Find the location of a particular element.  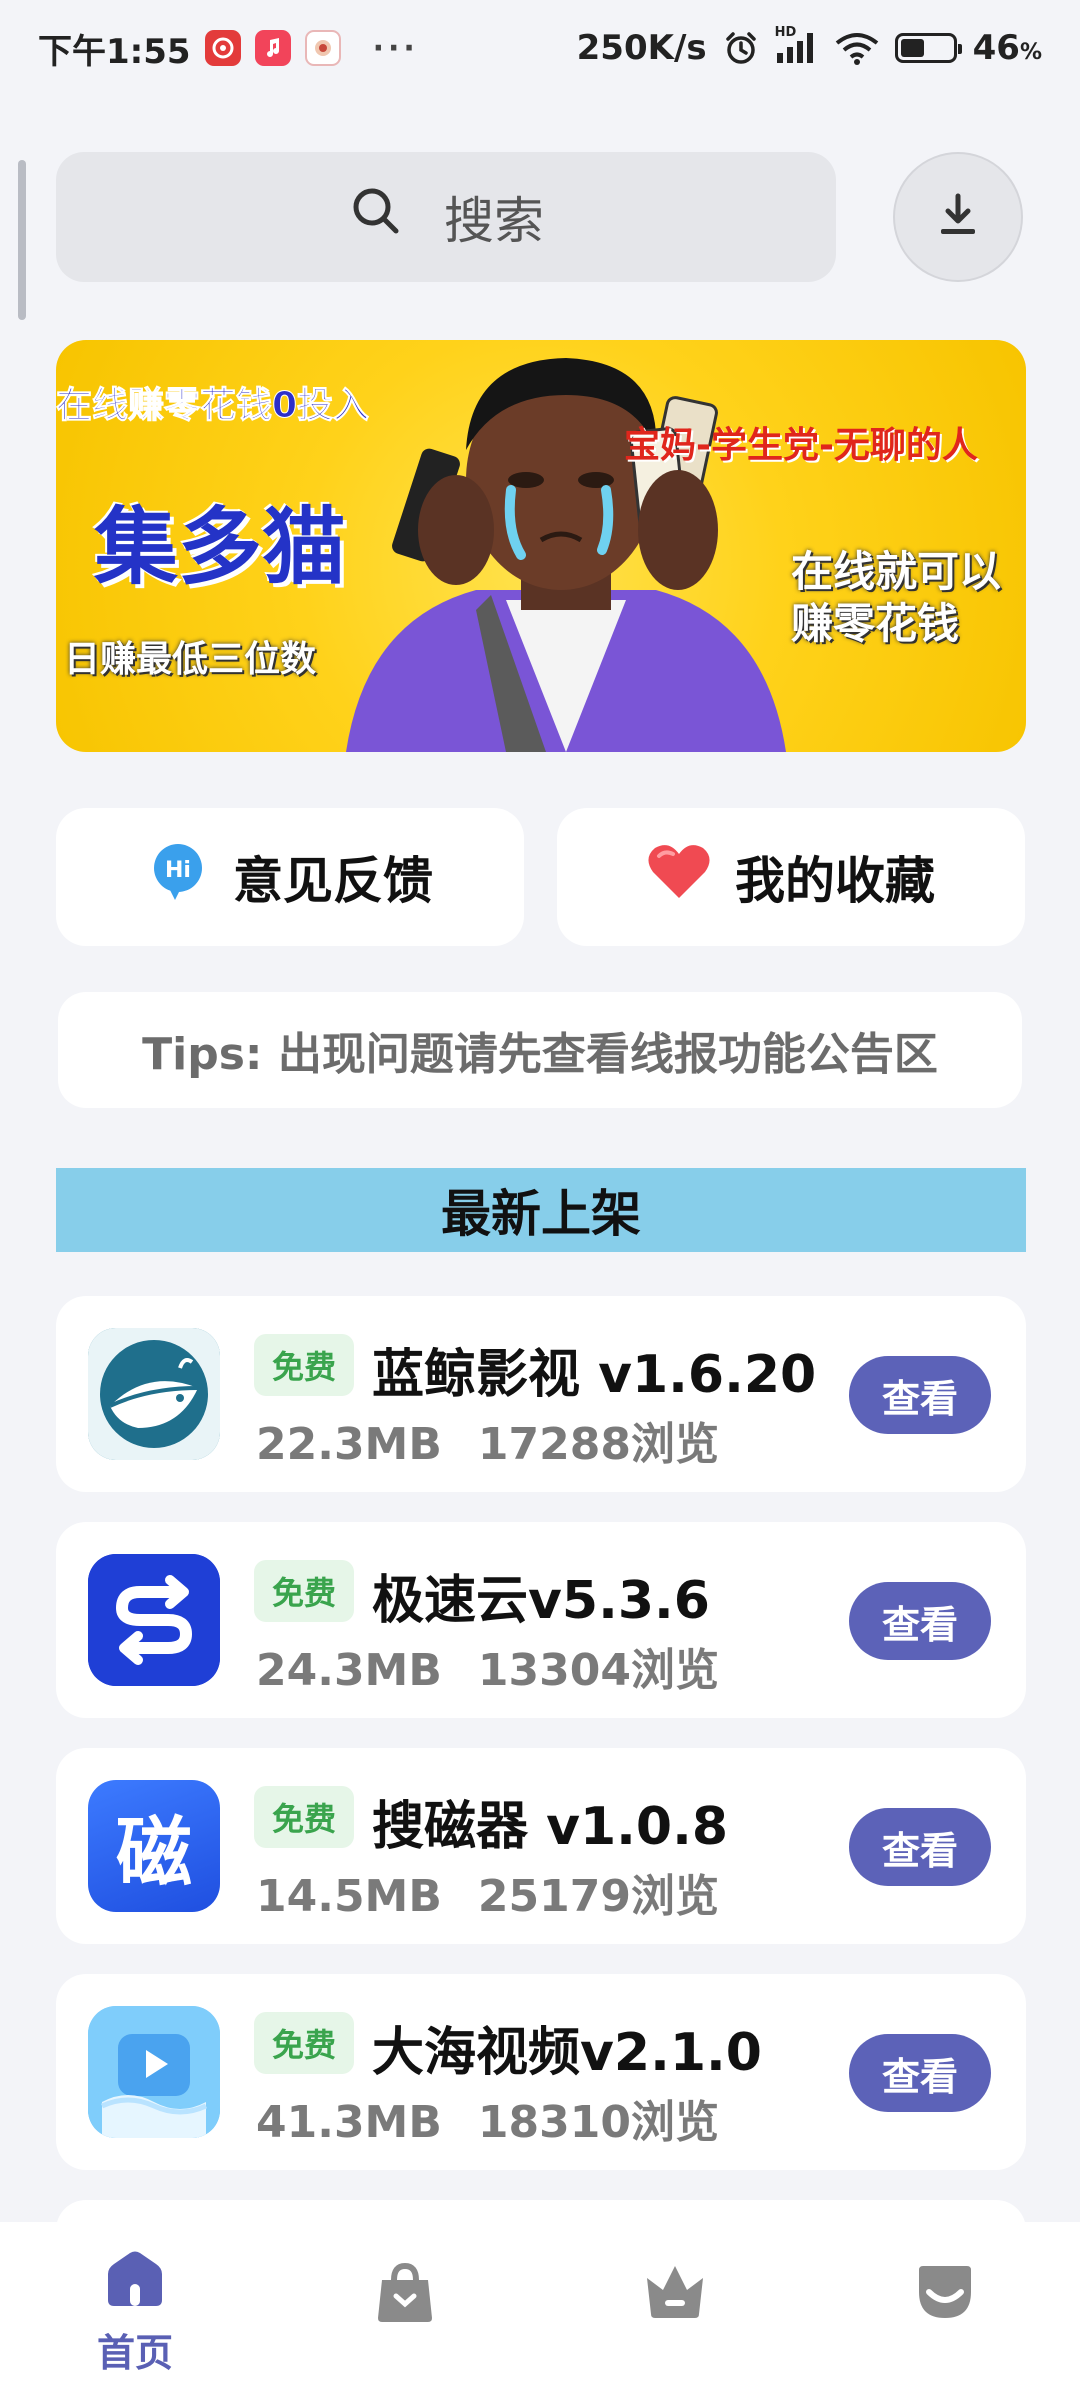

netease-music-icon is located at coordinates (222, 48).